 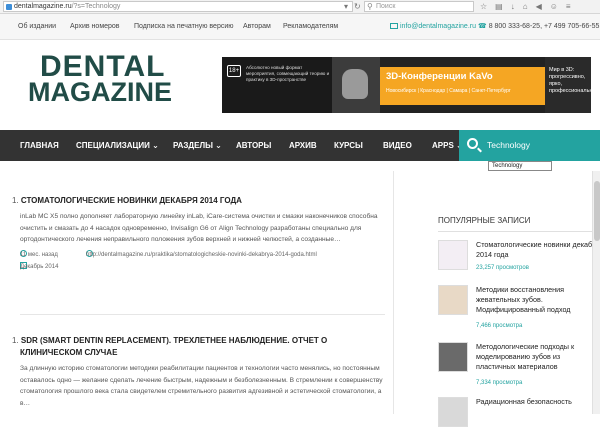 What do you see at coordinates (39, 266) in the screenshot?
I see `post-date-text: Декабрь 2014` at bounding box center [39, 266].